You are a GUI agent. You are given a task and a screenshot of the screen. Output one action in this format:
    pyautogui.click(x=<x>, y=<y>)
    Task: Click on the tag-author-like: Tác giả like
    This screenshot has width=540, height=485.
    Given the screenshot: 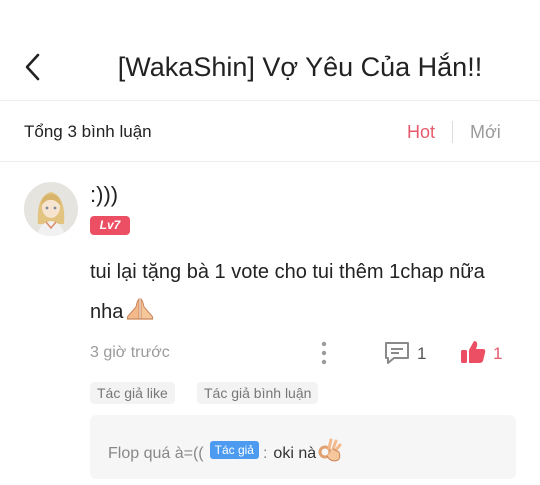 What is the action you would take?
    pyautogui.click(x=132, y=393)
    